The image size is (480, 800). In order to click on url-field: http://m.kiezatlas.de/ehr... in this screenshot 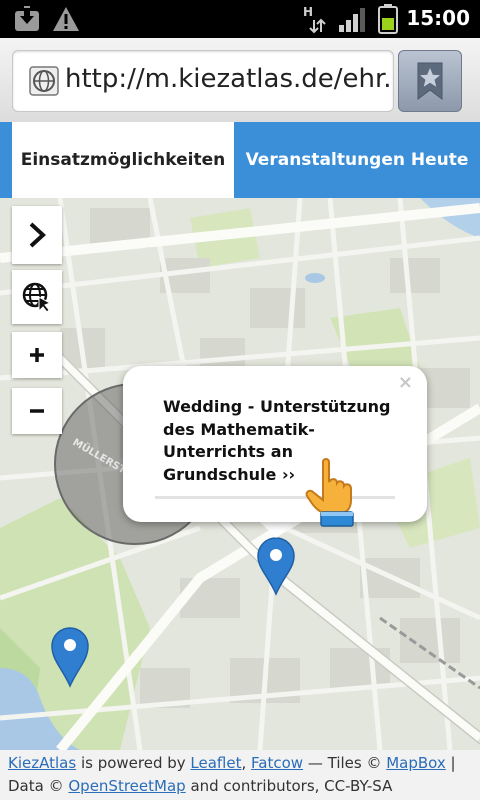, I will do `click(203, 81)`.